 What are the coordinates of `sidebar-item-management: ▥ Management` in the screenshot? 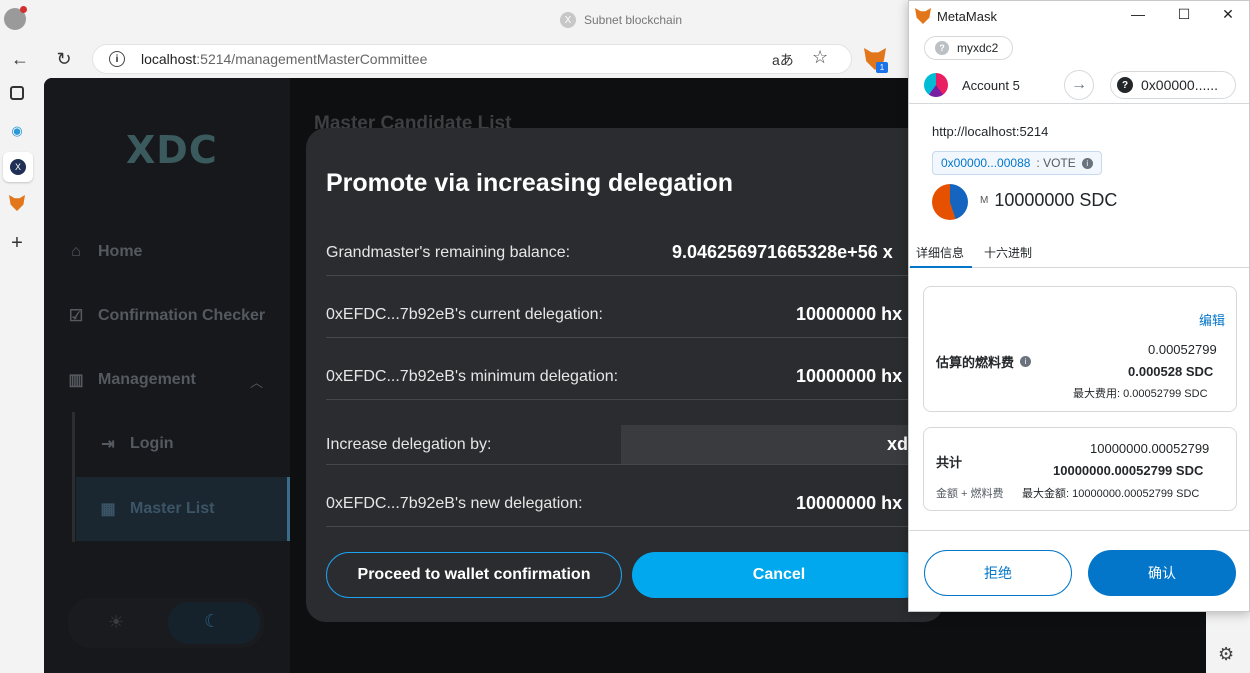 It's located at (131, 380).